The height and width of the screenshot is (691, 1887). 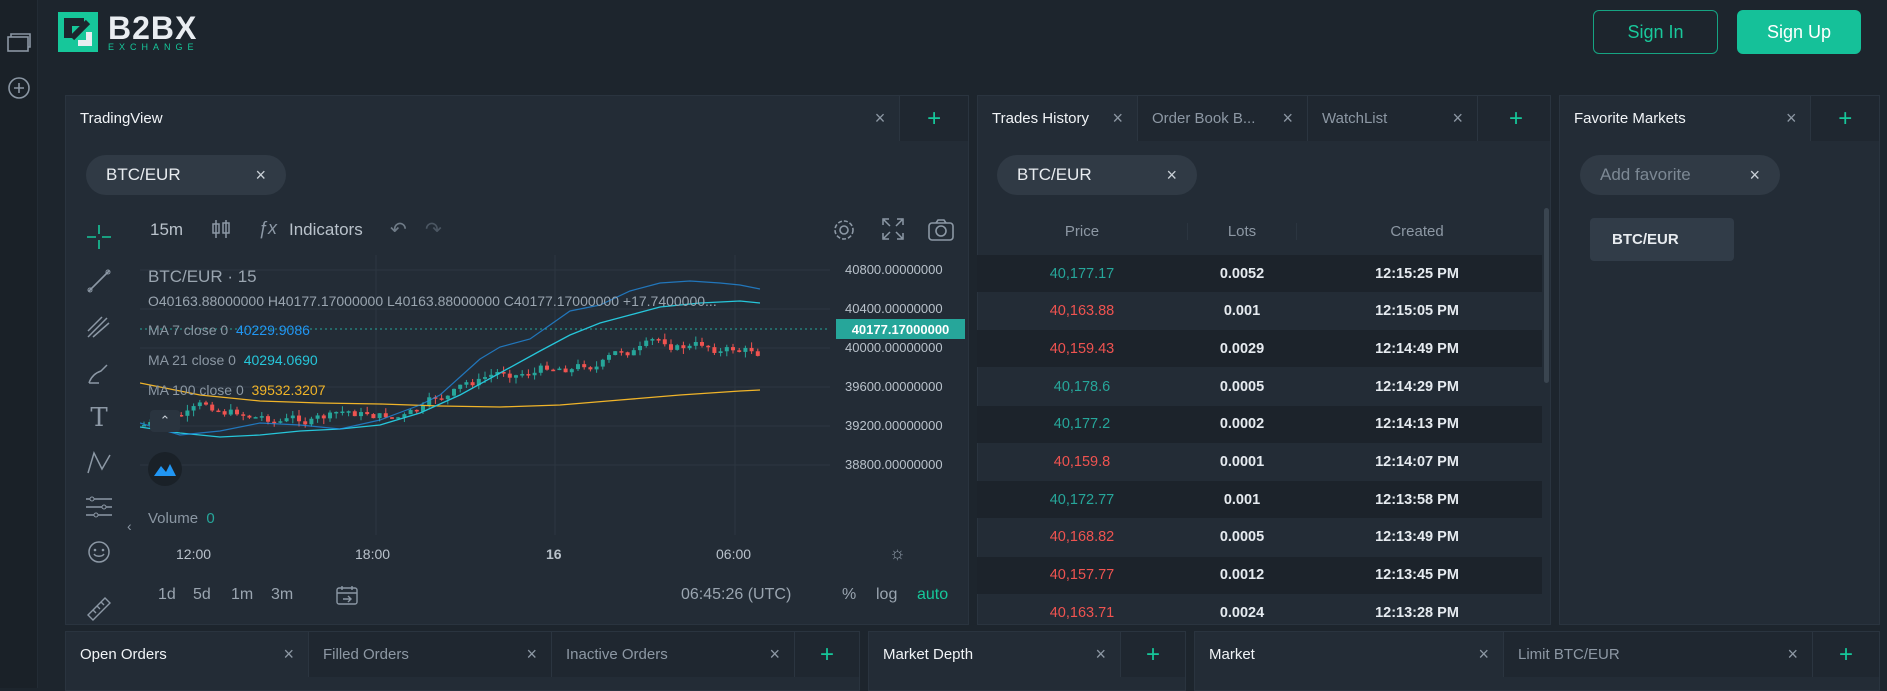 What do you see at coordinates (1097, 175) in the screenshot?
I see `trades-symbol-selector: BTC/EUR ×` at bounding box center [1097, 175].